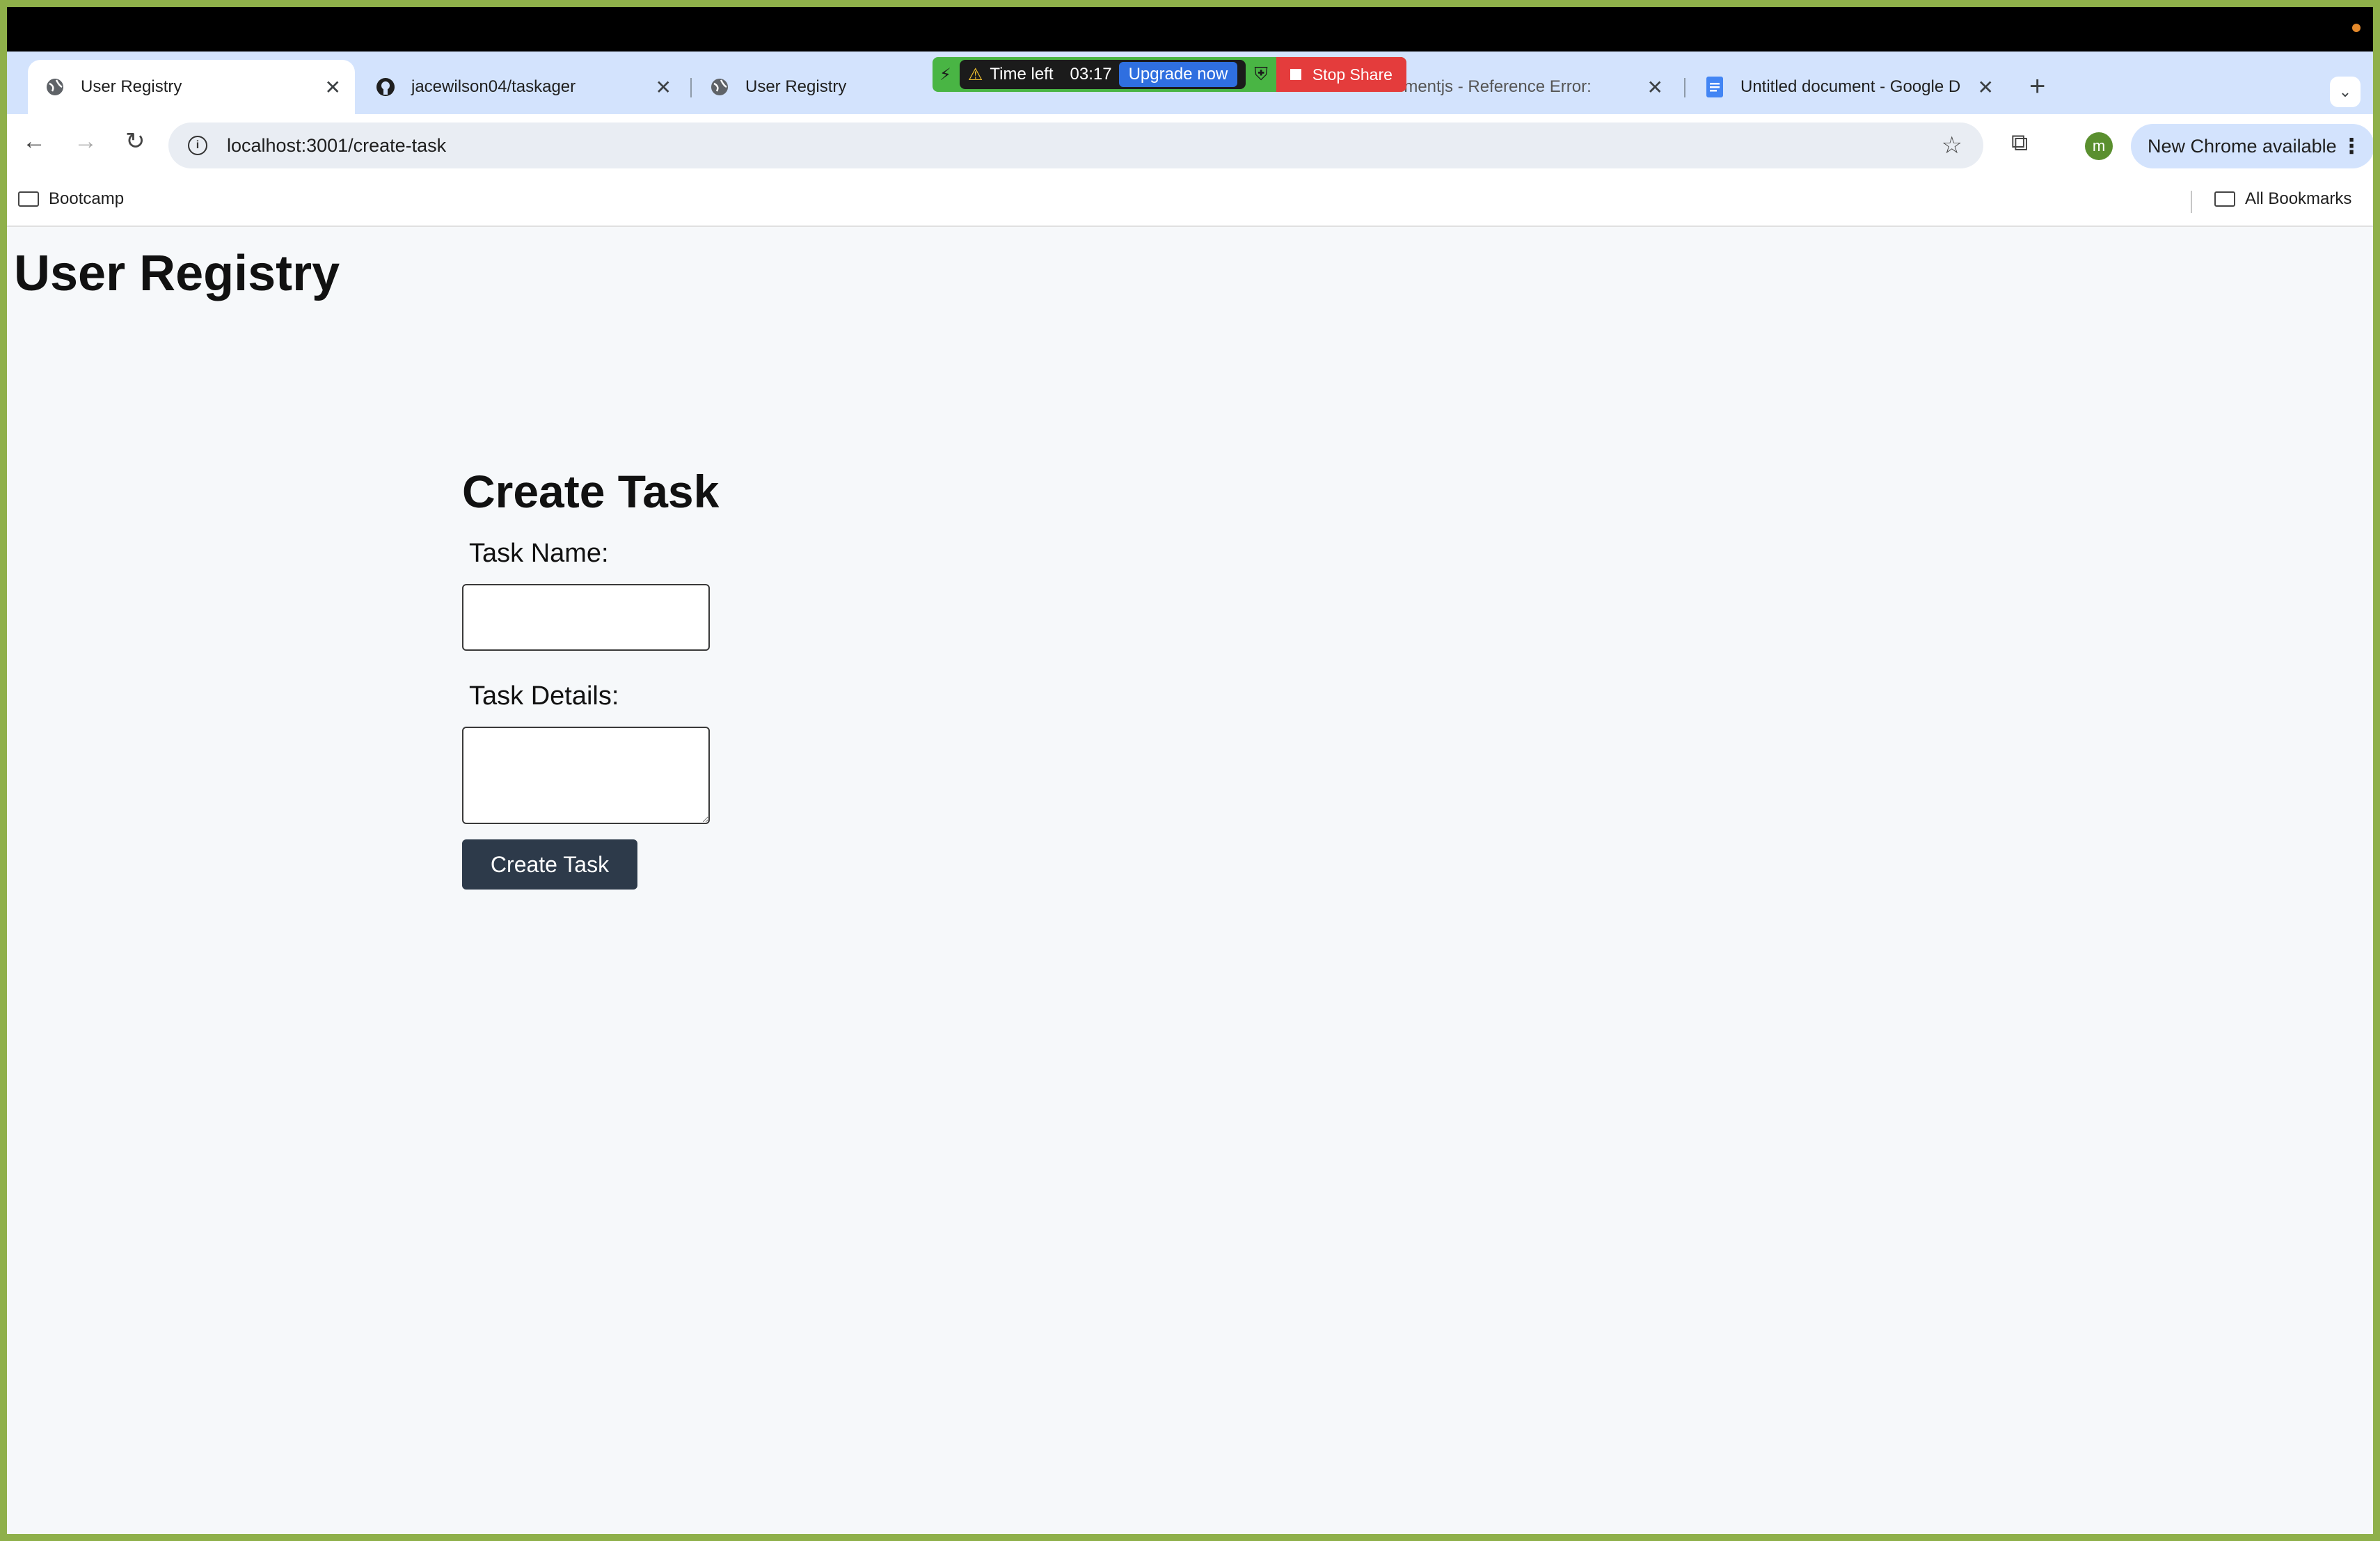 The width and height of the screenshot is (2380, 1541). What do you see at coordinates (1178, 74) in the screenshot?
I see `upgrade-now-button: Upgrade now` at bounding box center [1178, 74].